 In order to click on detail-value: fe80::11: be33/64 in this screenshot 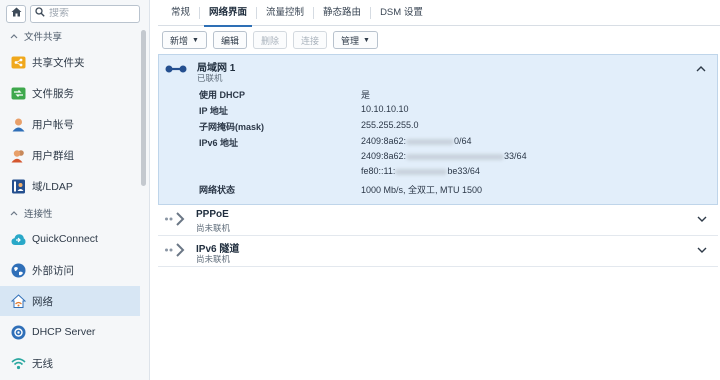, I will do `click(420, 173)`.